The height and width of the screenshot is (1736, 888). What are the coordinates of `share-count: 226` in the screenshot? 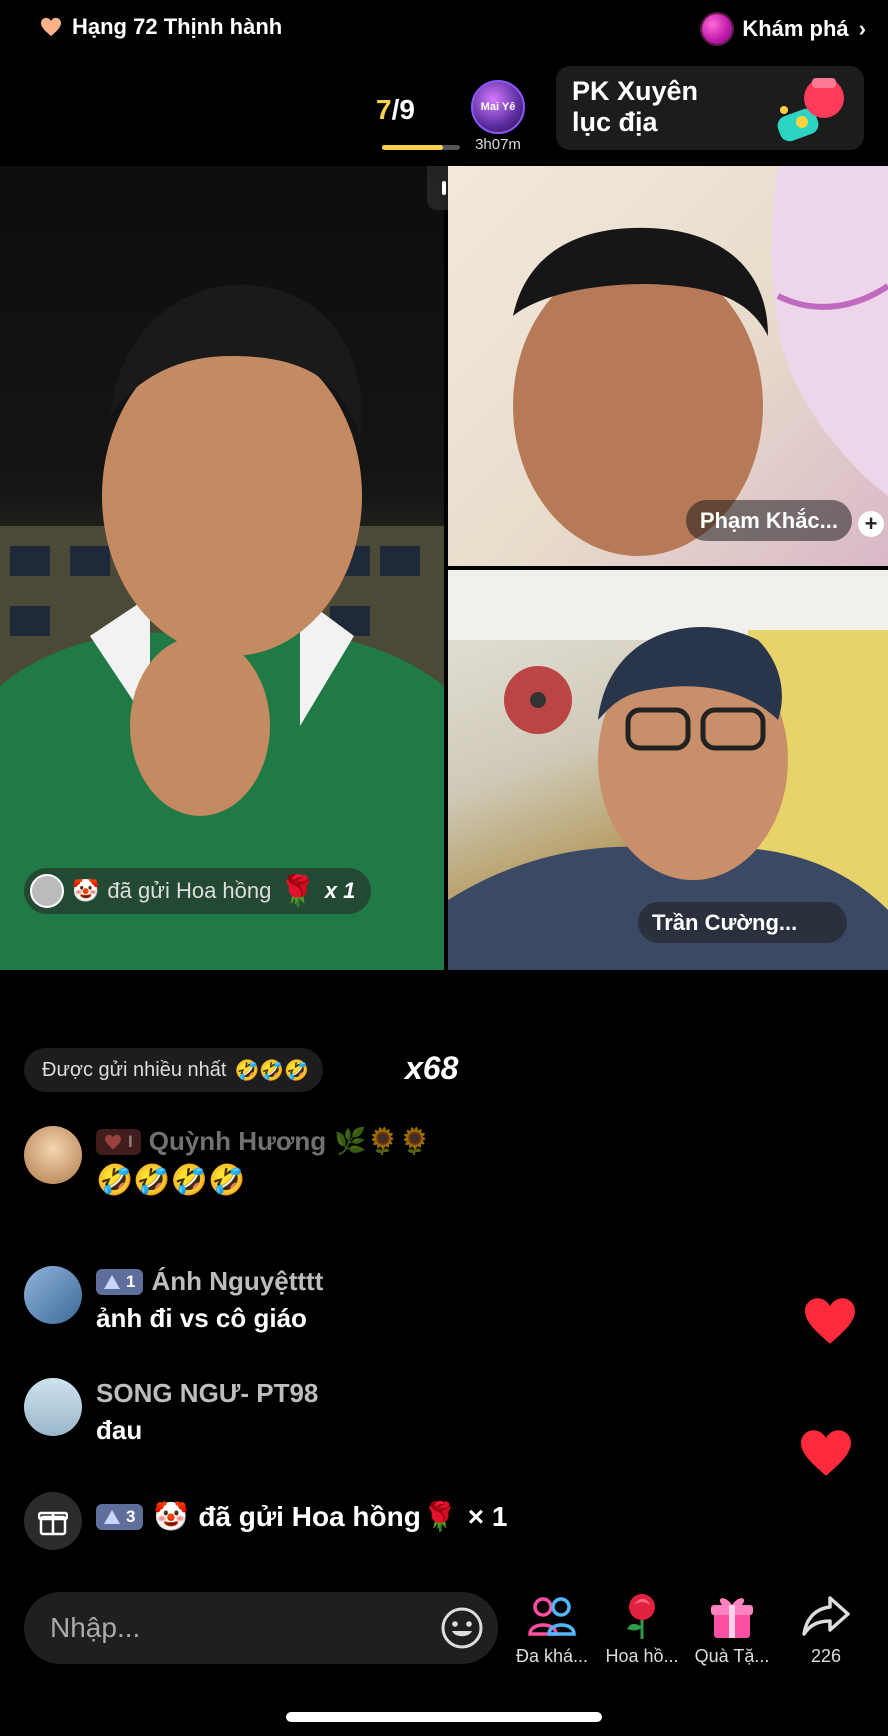 It's located at (826, 1656).